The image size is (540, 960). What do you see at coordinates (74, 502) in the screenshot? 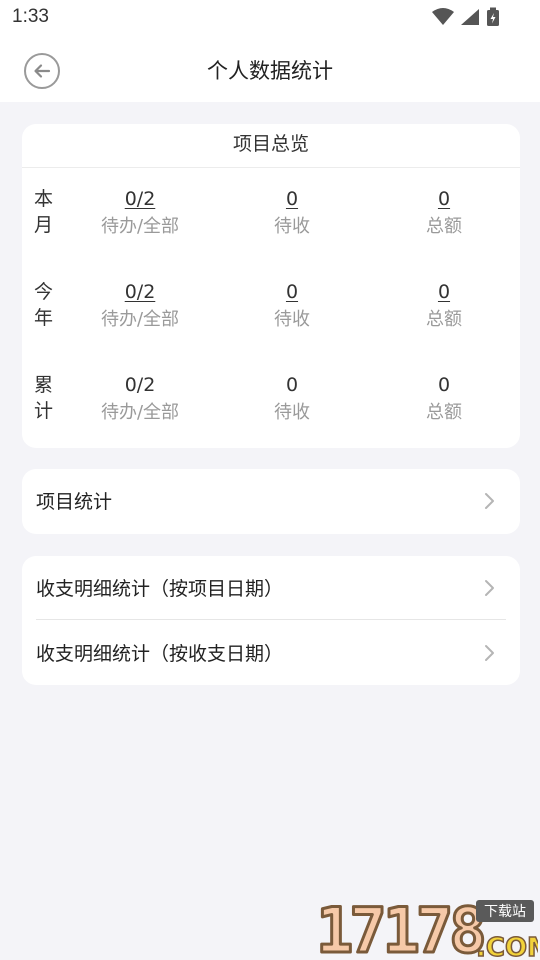
I see `project-stats-label: 项目统计` at bounding box center [74, 502].